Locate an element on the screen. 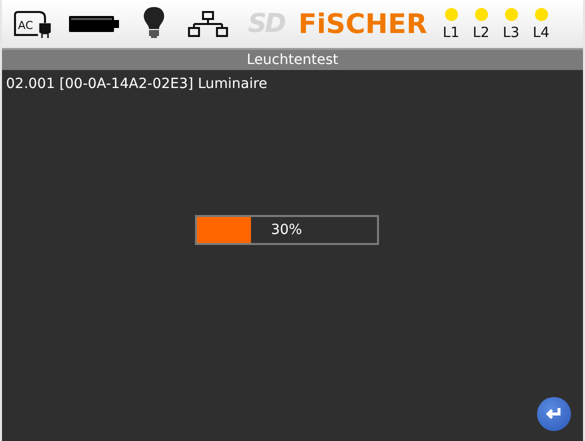  return-arrow-icon is located at coordinates (554, 414).